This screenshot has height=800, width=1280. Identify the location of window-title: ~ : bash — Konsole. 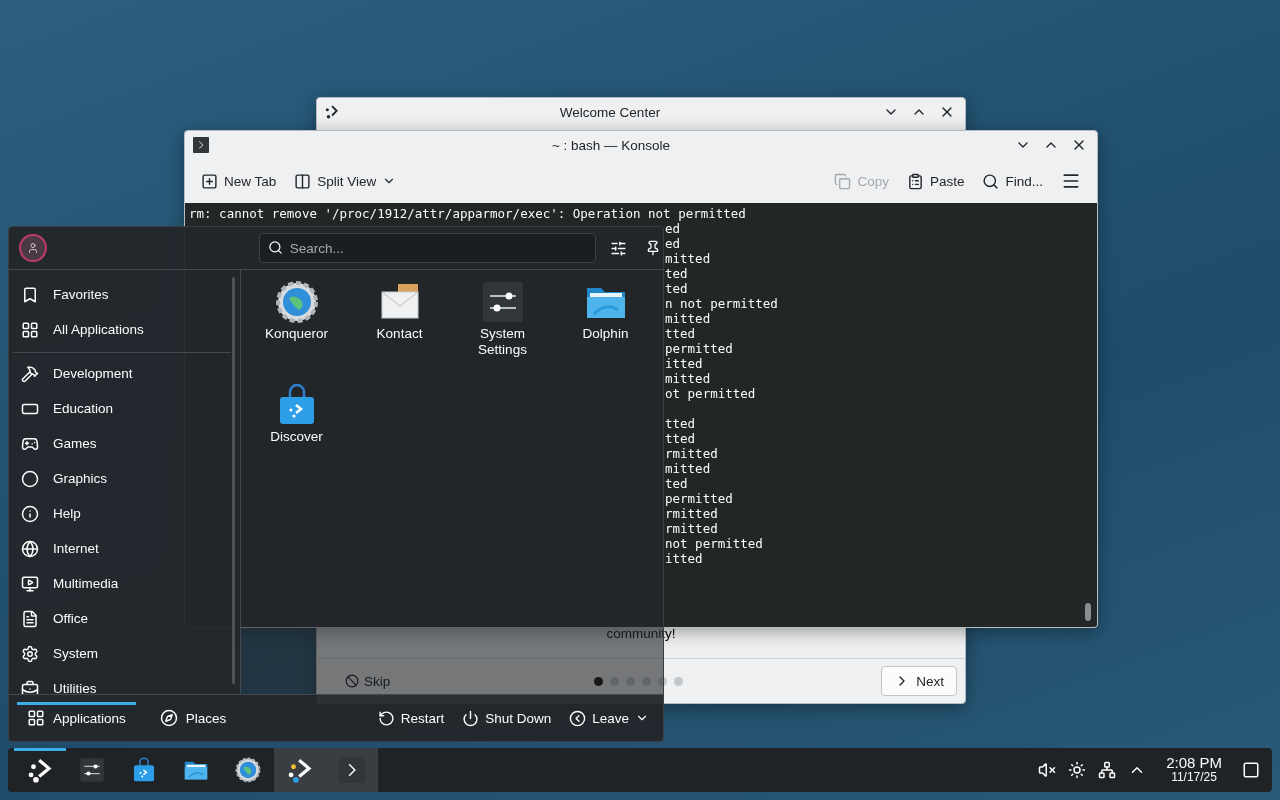
(611, 145).